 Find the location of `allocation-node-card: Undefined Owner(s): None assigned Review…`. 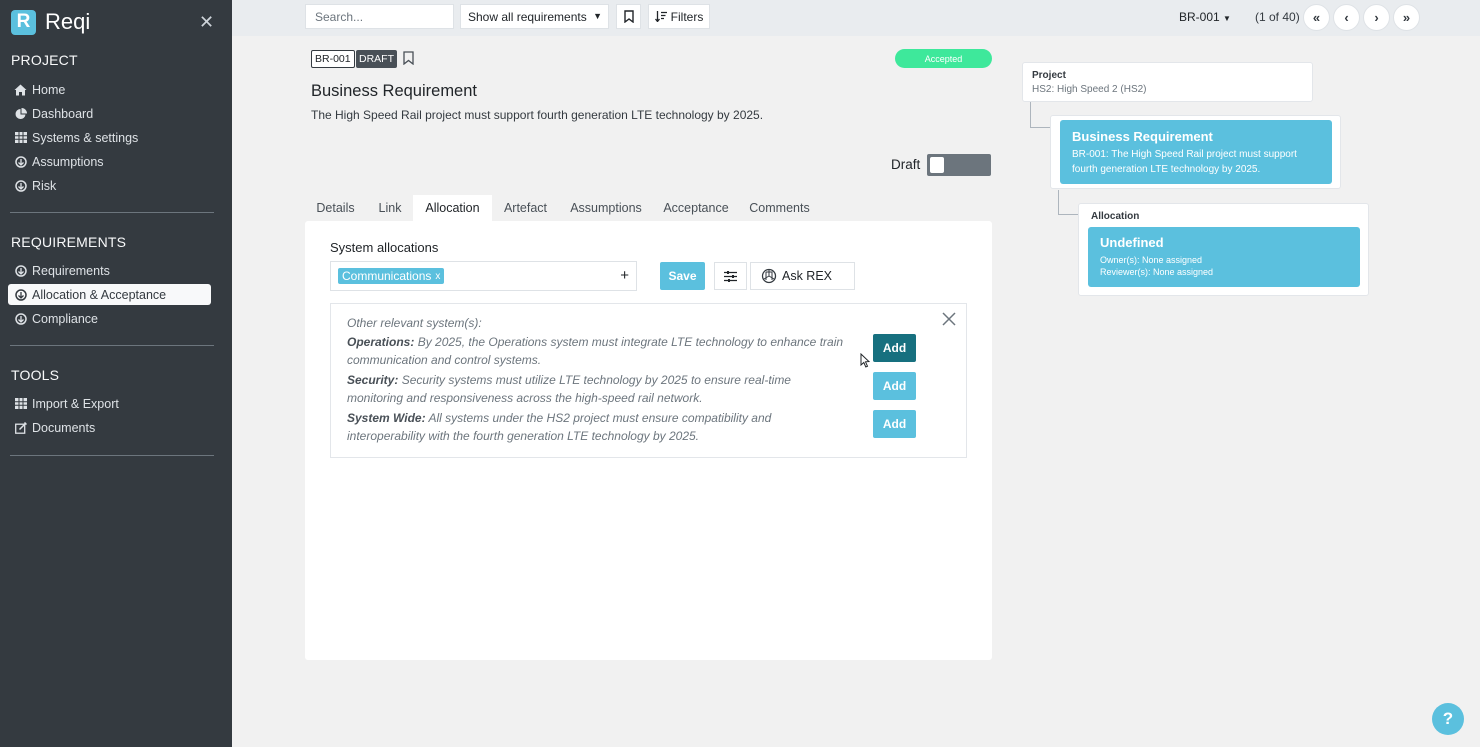

allocation-node-card: Undefined Owner(s): None assigned Review… is located at coordinates (1224, 257).